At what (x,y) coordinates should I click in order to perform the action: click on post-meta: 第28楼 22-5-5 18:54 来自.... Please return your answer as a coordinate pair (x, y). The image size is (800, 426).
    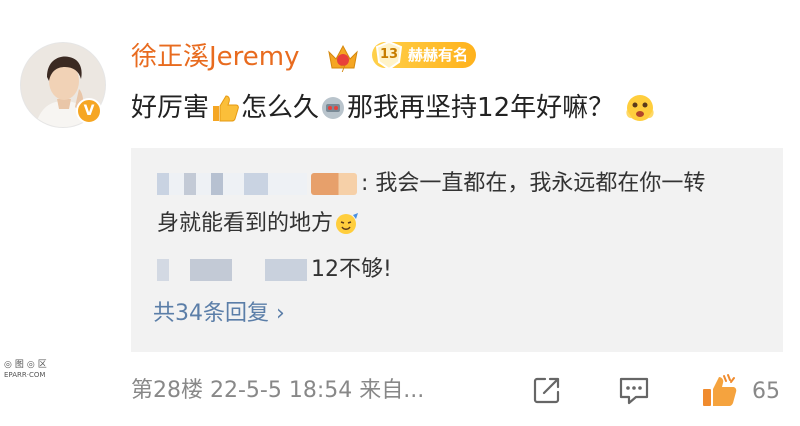
    Looking at the image, I should click on (278, 390).